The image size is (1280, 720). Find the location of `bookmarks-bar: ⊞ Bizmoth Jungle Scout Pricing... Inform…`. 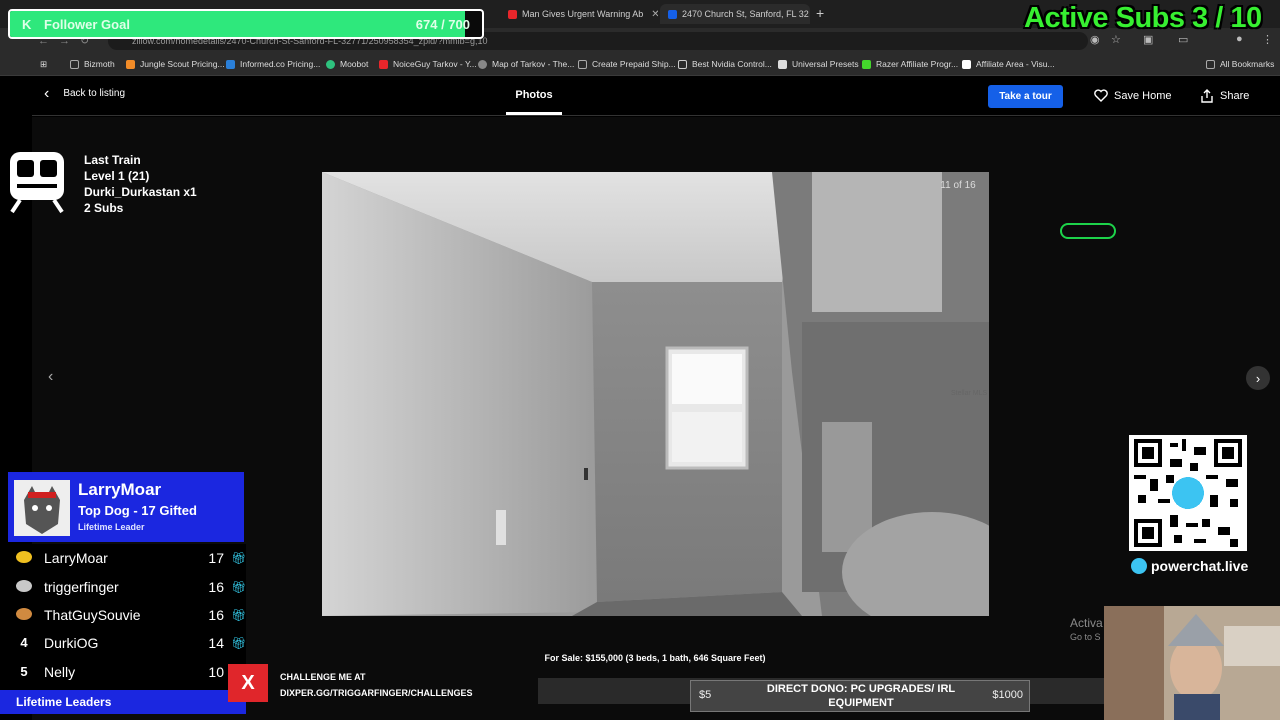

bookmarks-bar: ⊞ Bizmoth Jungle Scout Pricing... Inform… is located at coordinates (640, 65).